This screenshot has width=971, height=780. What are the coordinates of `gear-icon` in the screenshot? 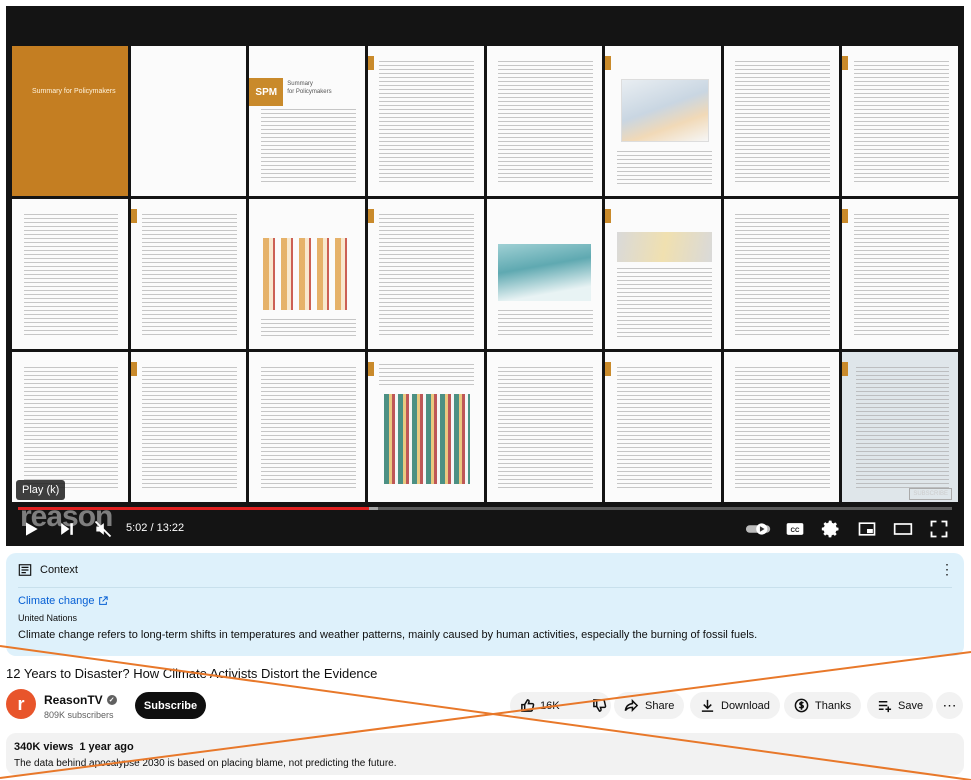 It's located at (830, 529).